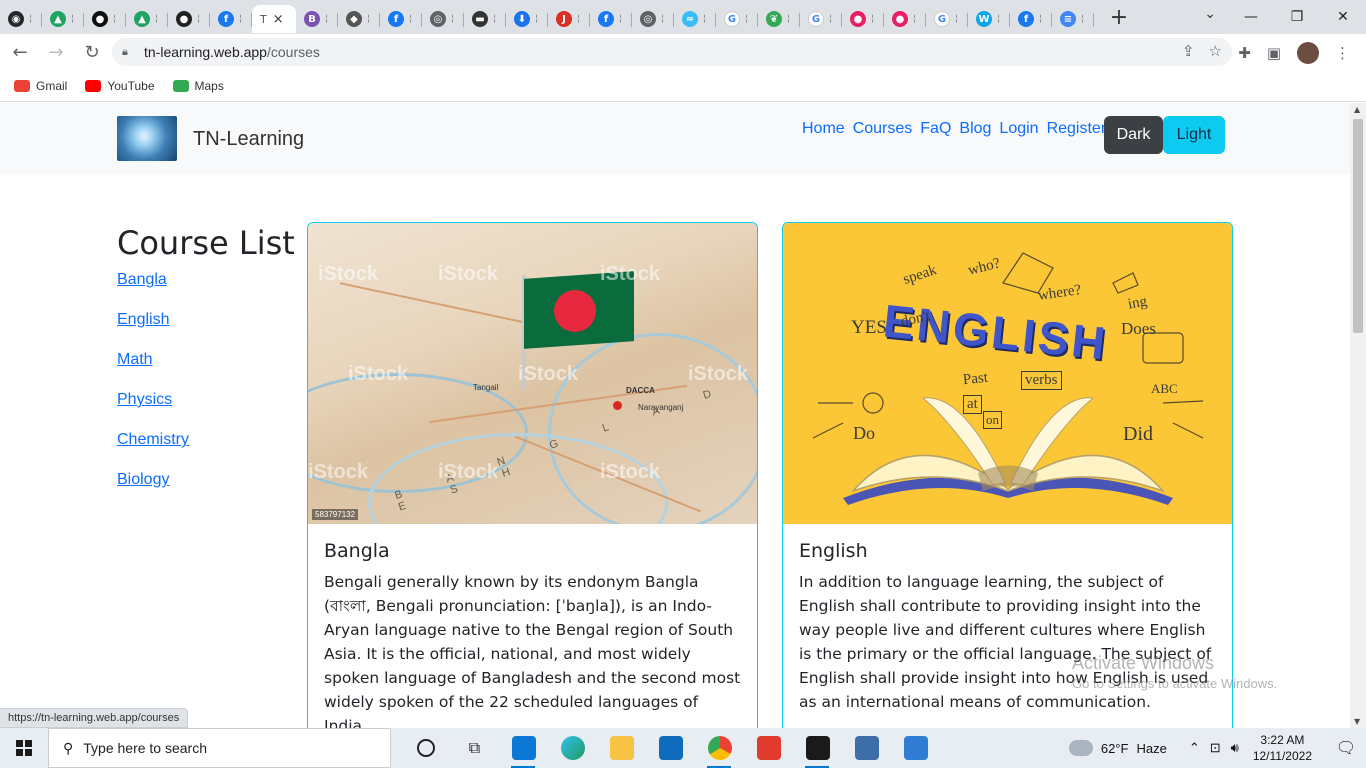 This screenshot has width=1366, height=768. Describe the element at coordinates (40, 86) in the screenshot. I see `bookmark-gmail: Gmail` at that location.